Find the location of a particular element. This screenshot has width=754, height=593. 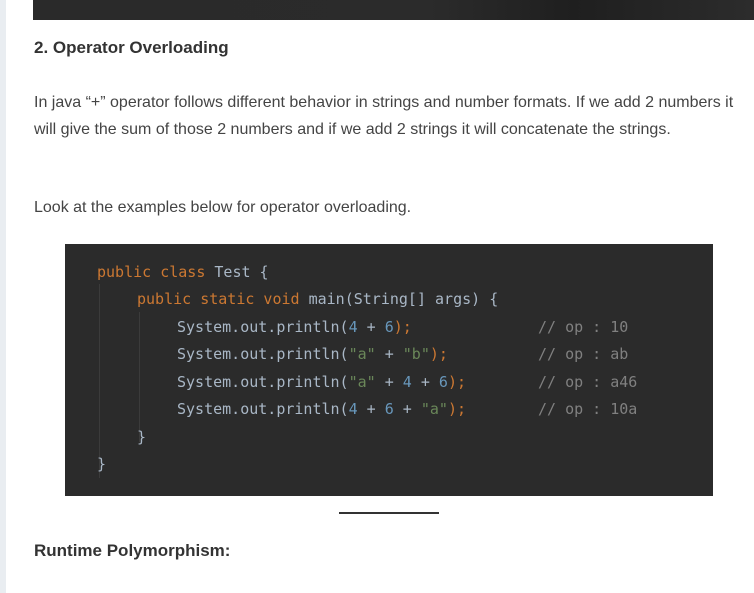

code-line-5: System.out.println("a" + 4 + 6); is located at coordinates (321, 382).